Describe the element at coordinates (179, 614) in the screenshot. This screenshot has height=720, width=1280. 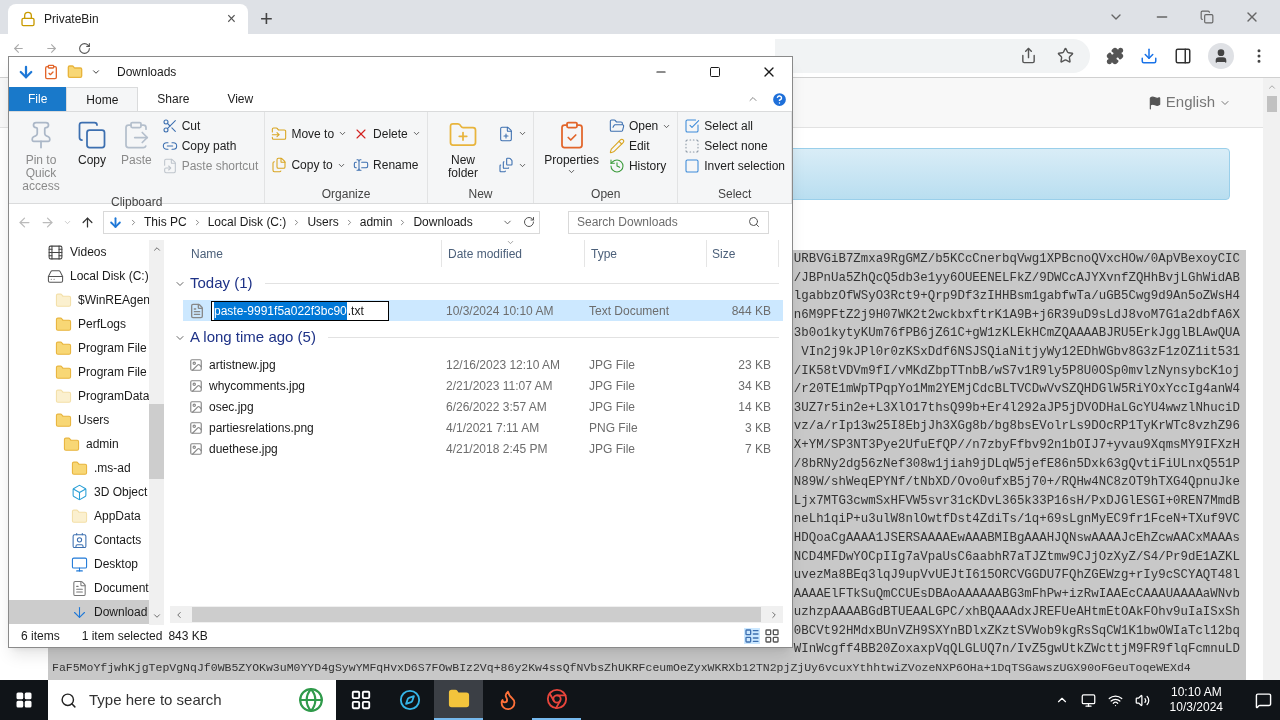
I see `scroll-left-icon` at that location.